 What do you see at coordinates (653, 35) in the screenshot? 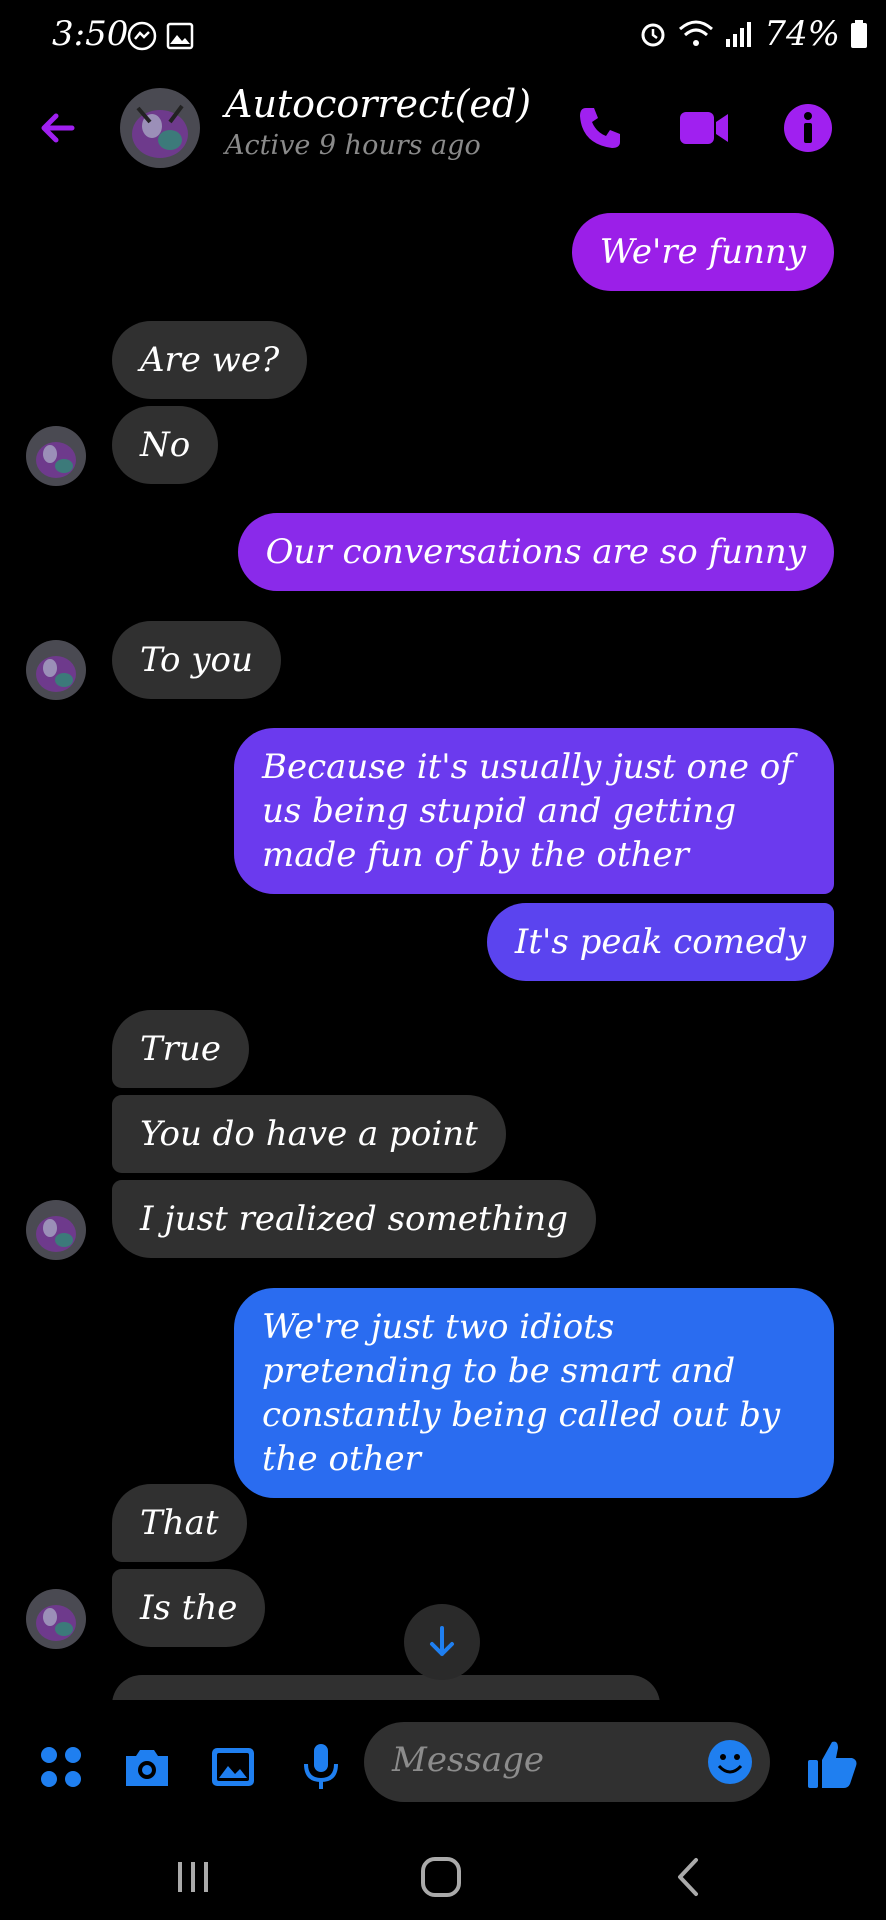
I see `alarm-icon` at bounding box center [653, 35].